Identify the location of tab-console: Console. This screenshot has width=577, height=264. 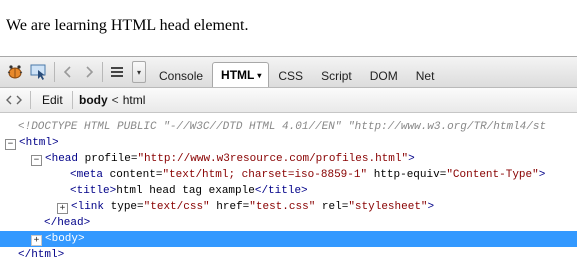
(181, 76).